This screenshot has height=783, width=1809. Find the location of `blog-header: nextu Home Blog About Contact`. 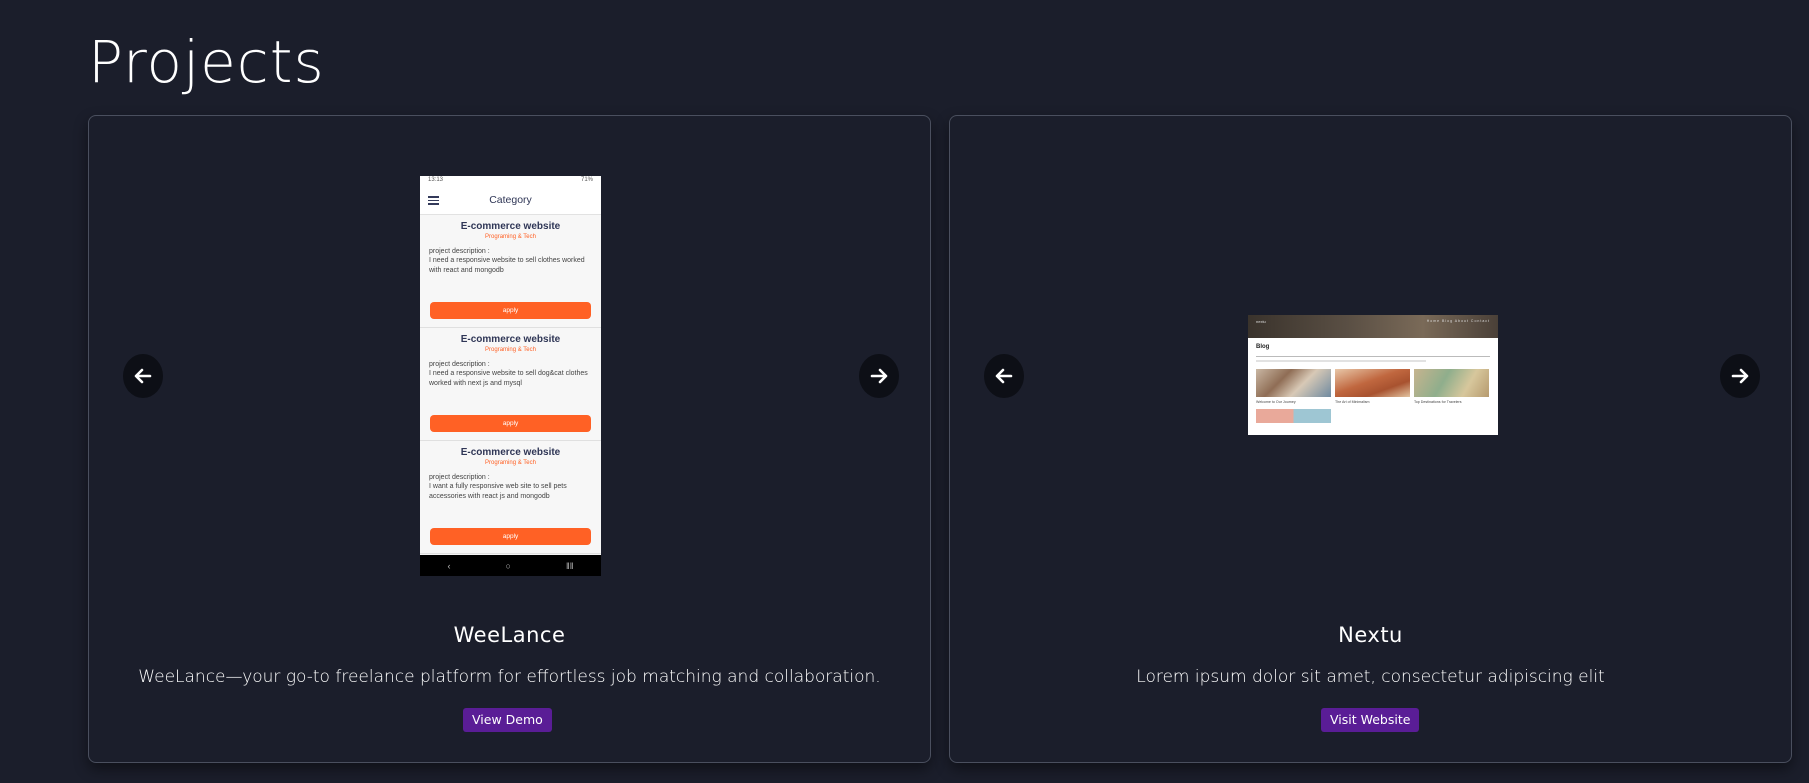

blog-header: nextu Home Blog About Contact is located at coordinates (1373, 326).